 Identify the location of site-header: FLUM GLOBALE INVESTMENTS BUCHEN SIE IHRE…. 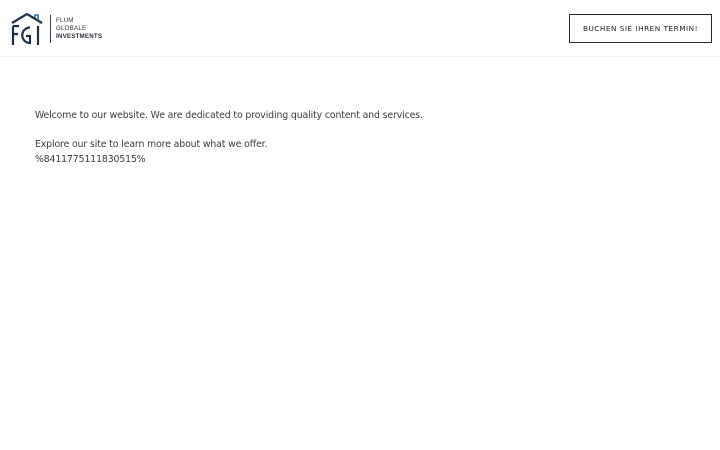
(360, 28).